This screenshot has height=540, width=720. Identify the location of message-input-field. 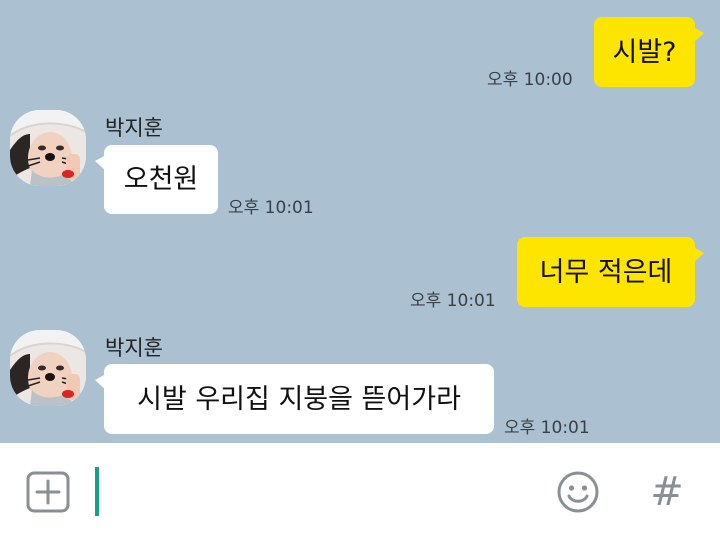
(97, 491).